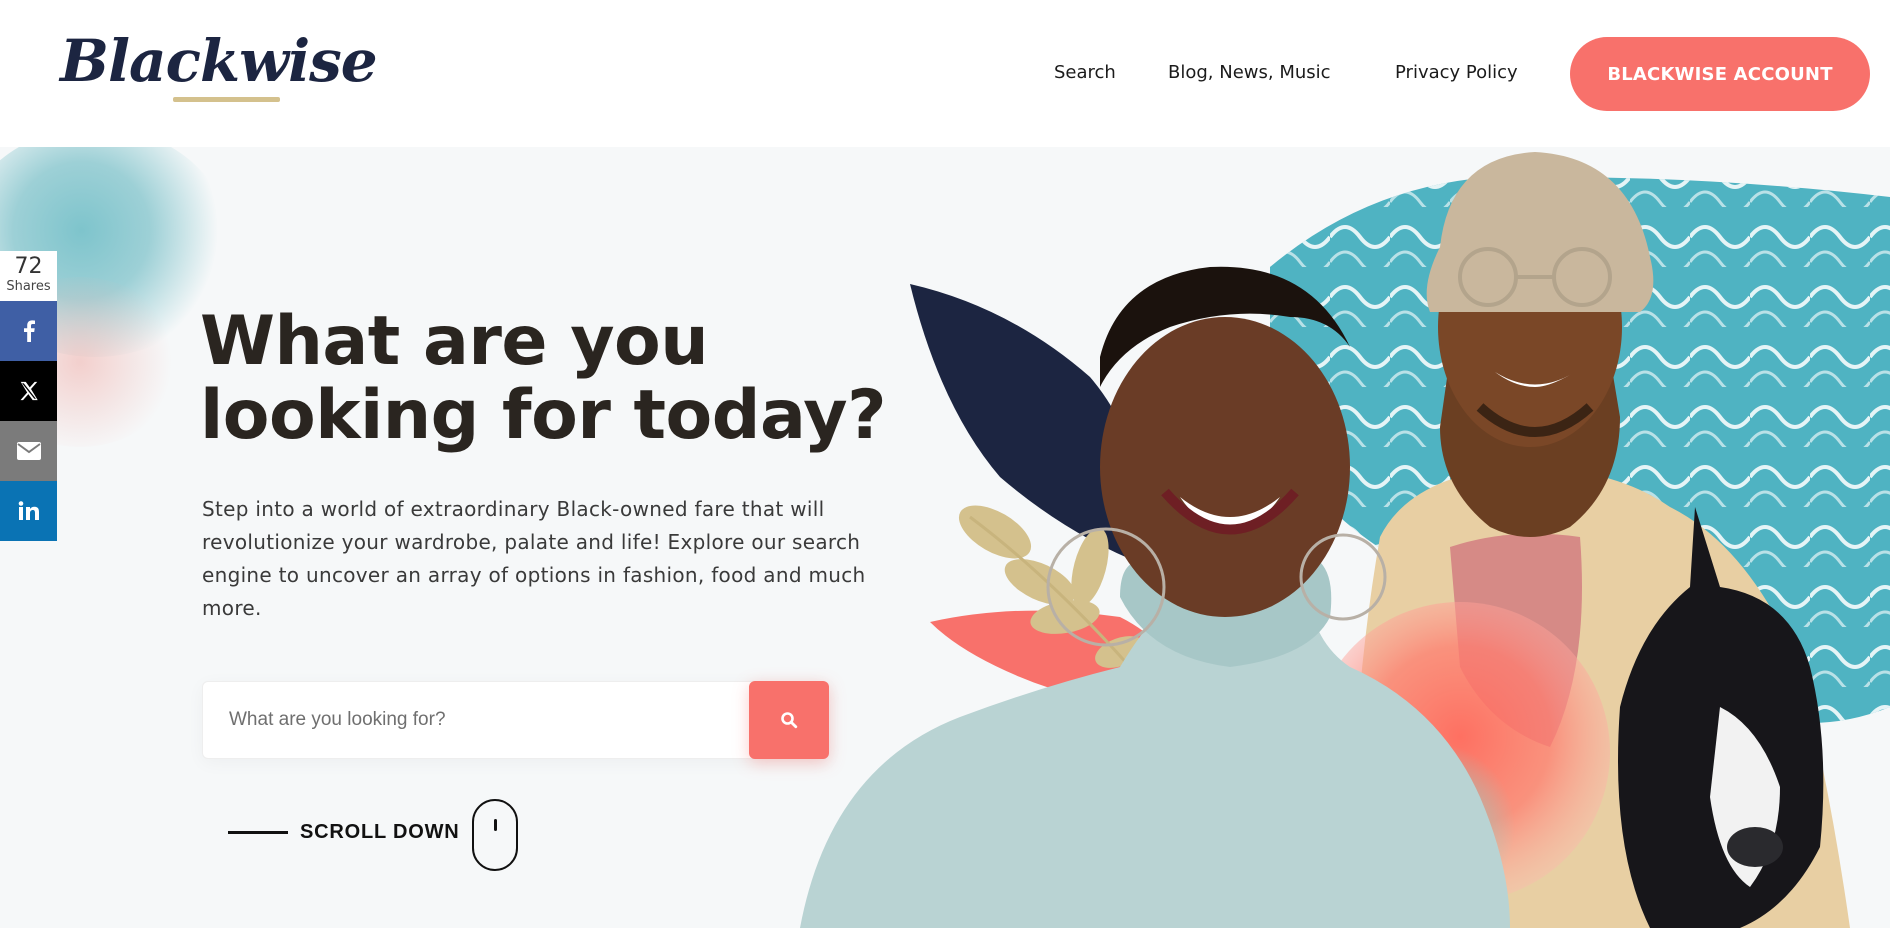  I want to click on facebook-icon, so click(29, 331).